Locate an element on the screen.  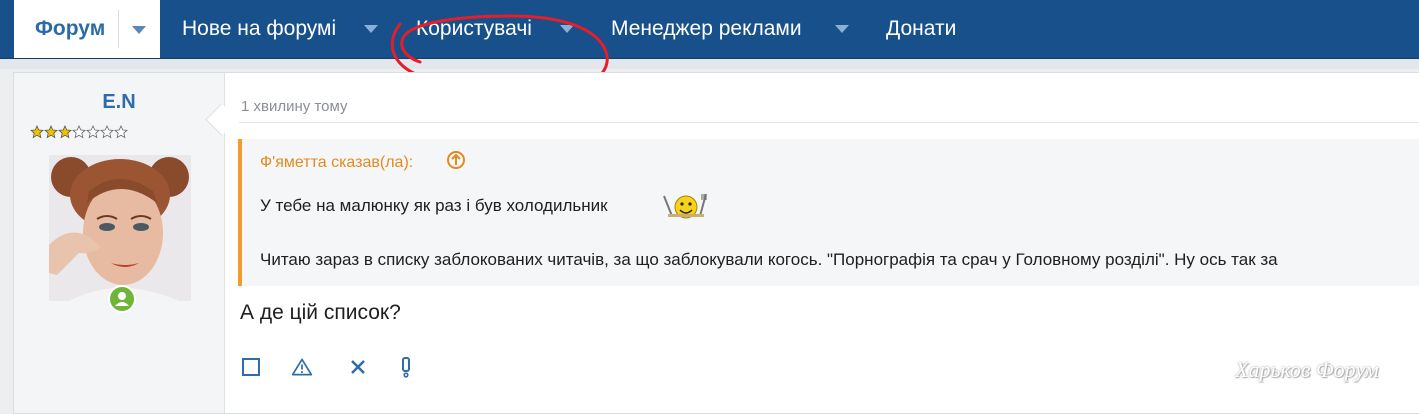
username: E.N is located at coordinates (119, 102).